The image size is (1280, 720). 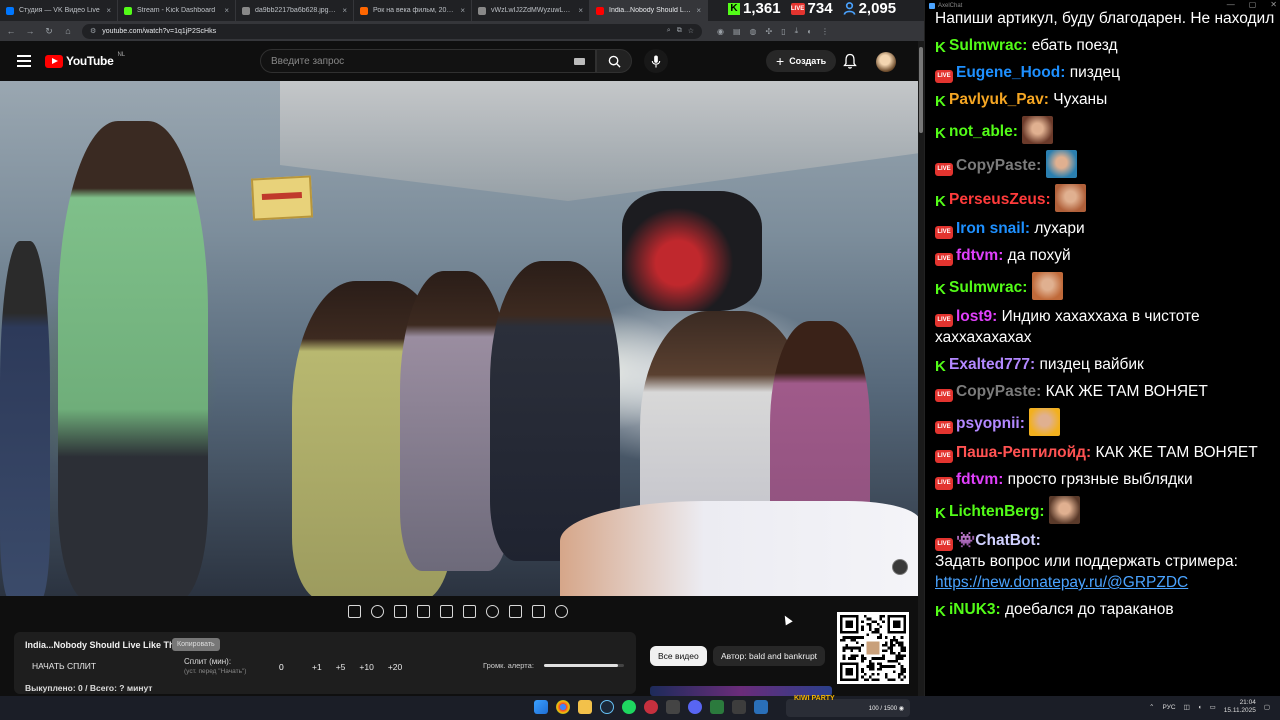 What do you see at coordinates (317, 667) in the screenshot?
I see `add-1-button: +1` at bounding box center [317, 667].